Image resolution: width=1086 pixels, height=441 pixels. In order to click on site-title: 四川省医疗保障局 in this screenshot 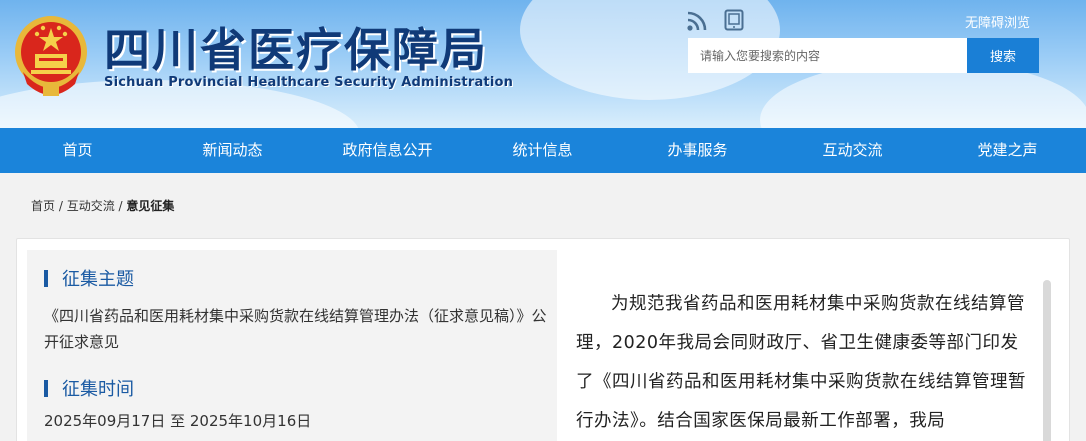, I will do `click(296, 50)`.